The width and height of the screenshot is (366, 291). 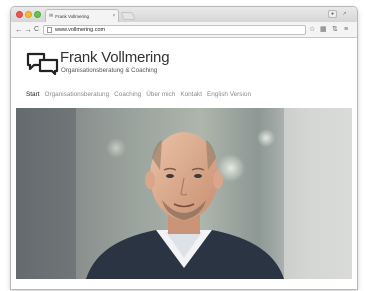 What do you see at coordinates (19, 14) in the screenshot?
I see `close-window-button` at bounding box center [19, 14].